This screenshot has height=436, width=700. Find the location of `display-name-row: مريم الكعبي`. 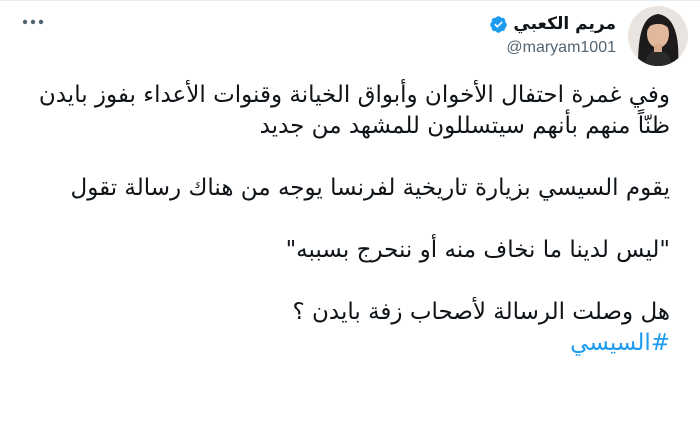

display-name-row: مريم الكعبي is located at coordinates (552, 24).